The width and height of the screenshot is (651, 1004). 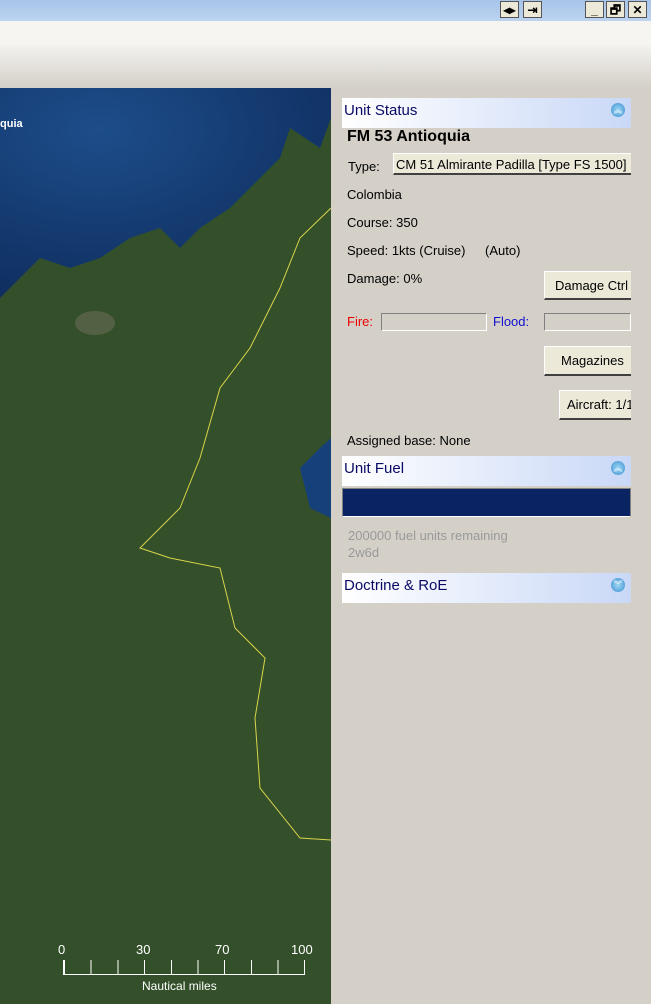 I want to click on scale-tick-label: 30, so click(x=143, y=949).